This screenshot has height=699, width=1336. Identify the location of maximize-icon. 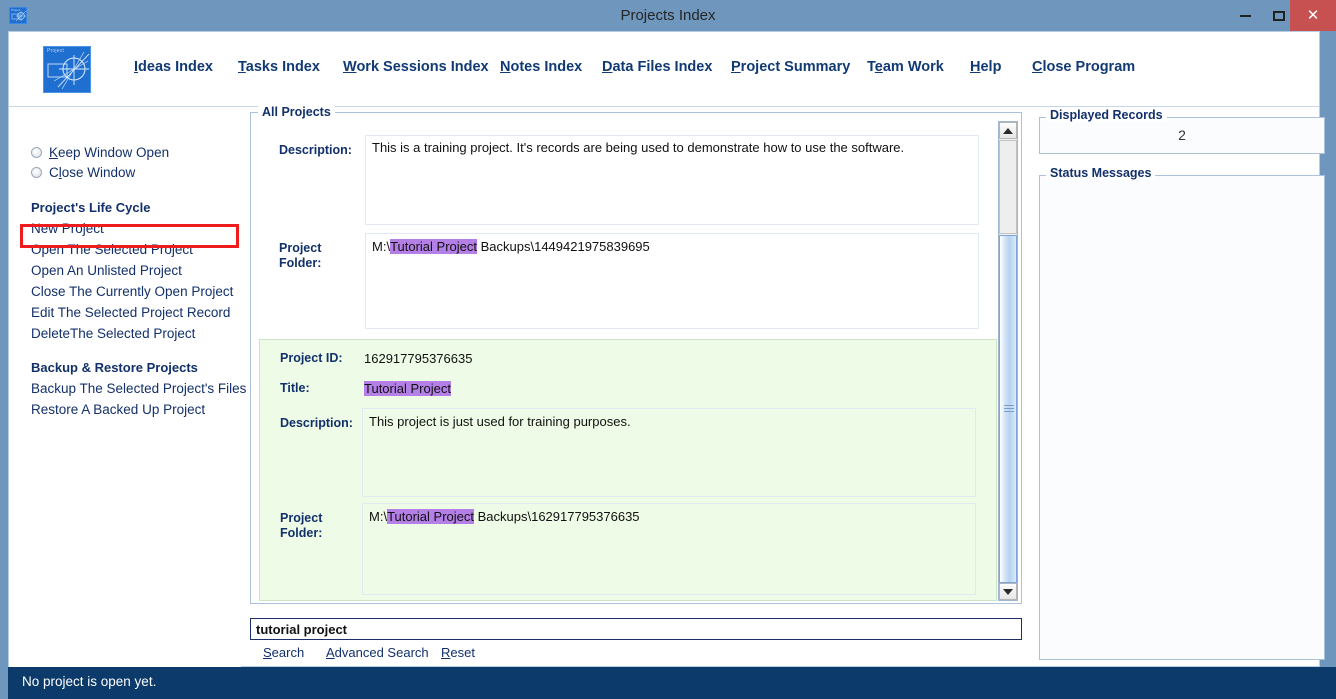
(1279, 15).